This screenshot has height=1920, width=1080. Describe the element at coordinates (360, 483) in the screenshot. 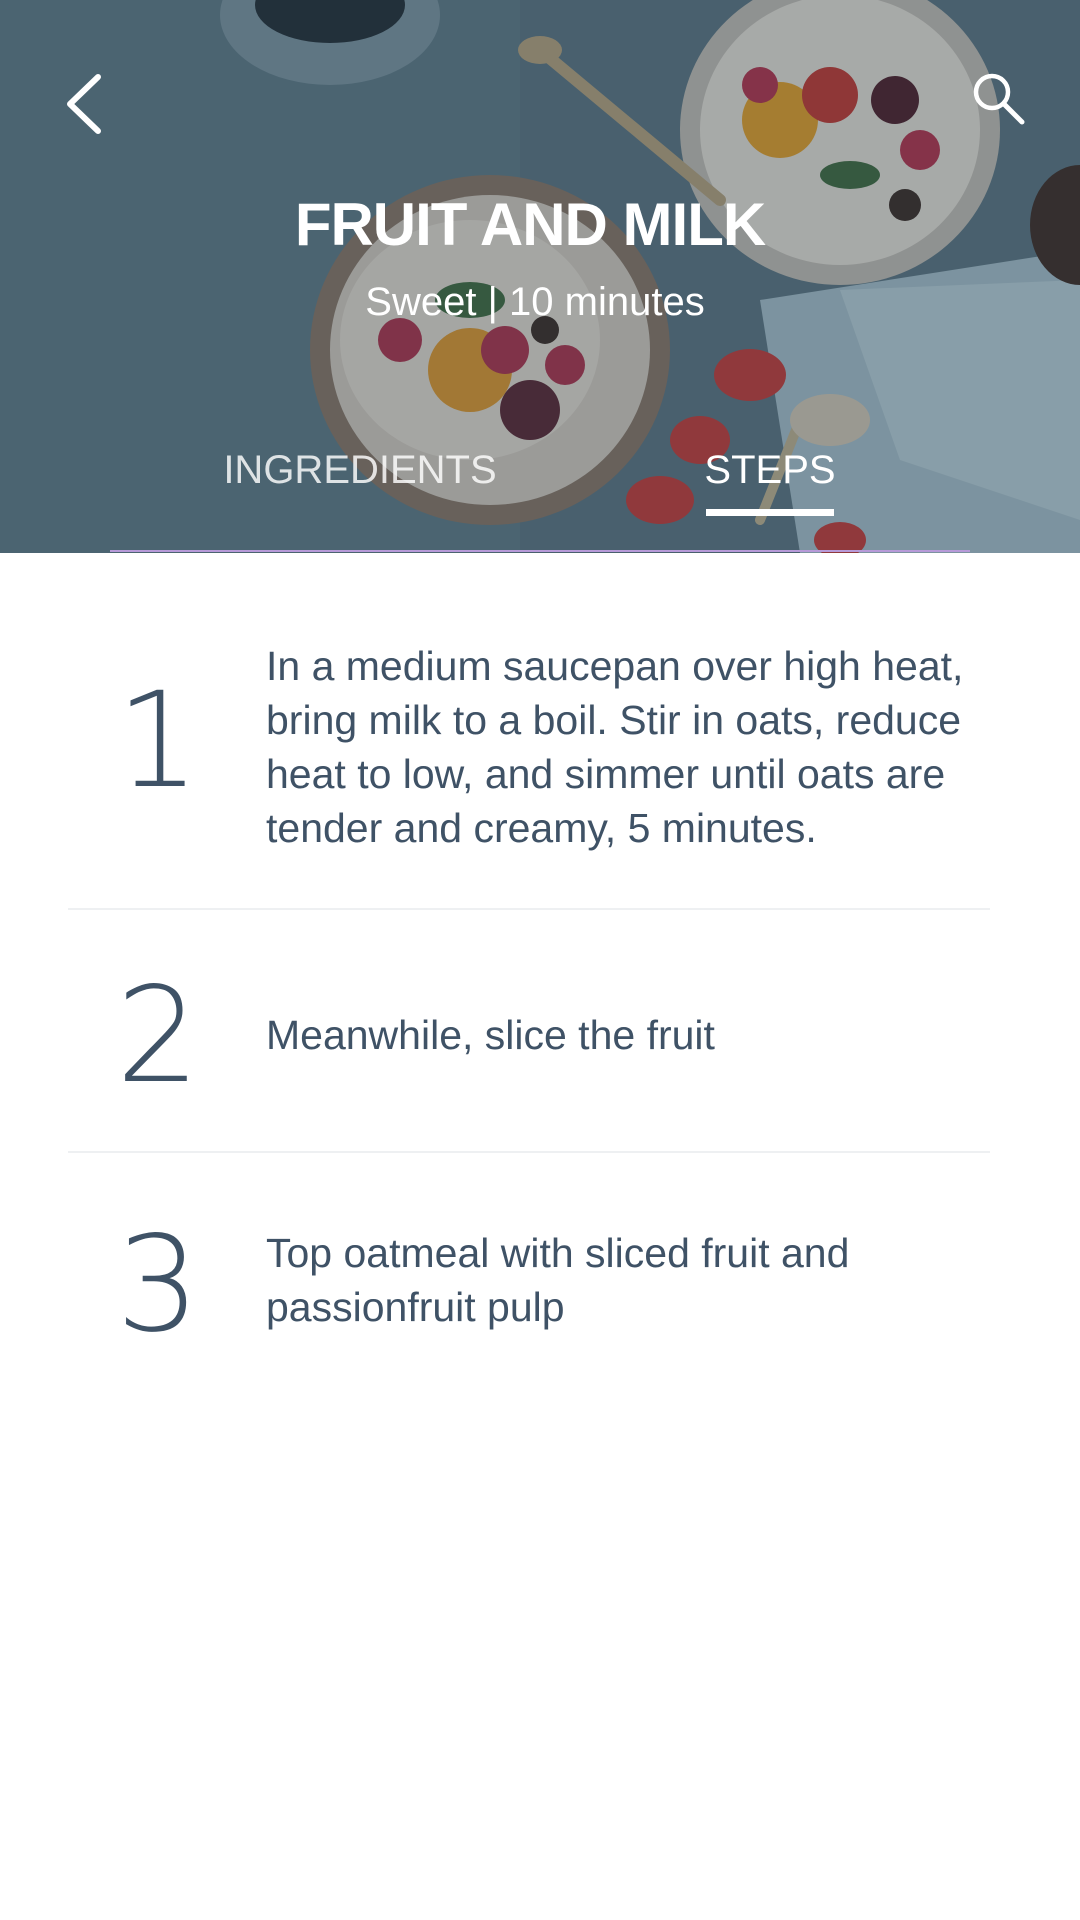

I see `tab-ingredients: INGREDIENTS` at that location.